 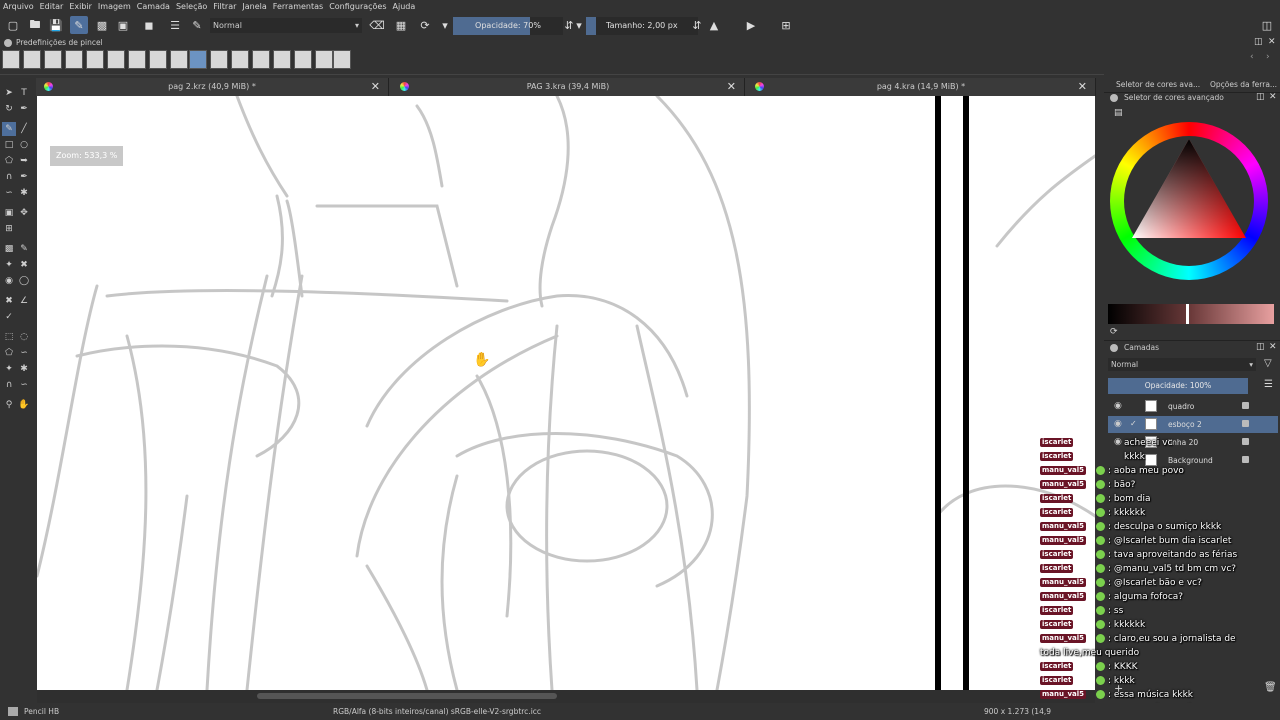 I want to click on measure-tool-icon: ∠, so click(x=24, y=301).